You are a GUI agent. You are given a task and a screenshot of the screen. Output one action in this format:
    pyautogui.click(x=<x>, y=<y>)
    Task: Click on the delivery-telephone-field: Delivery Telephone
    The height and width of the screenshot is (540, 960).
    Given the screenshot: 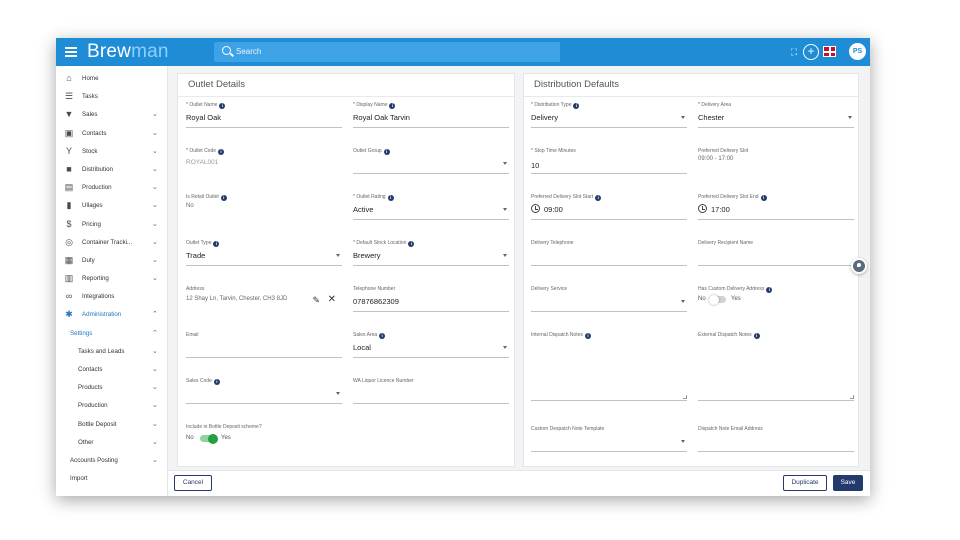 What is the action you would take?
    pyautogui.click(x=609, y=256)
    